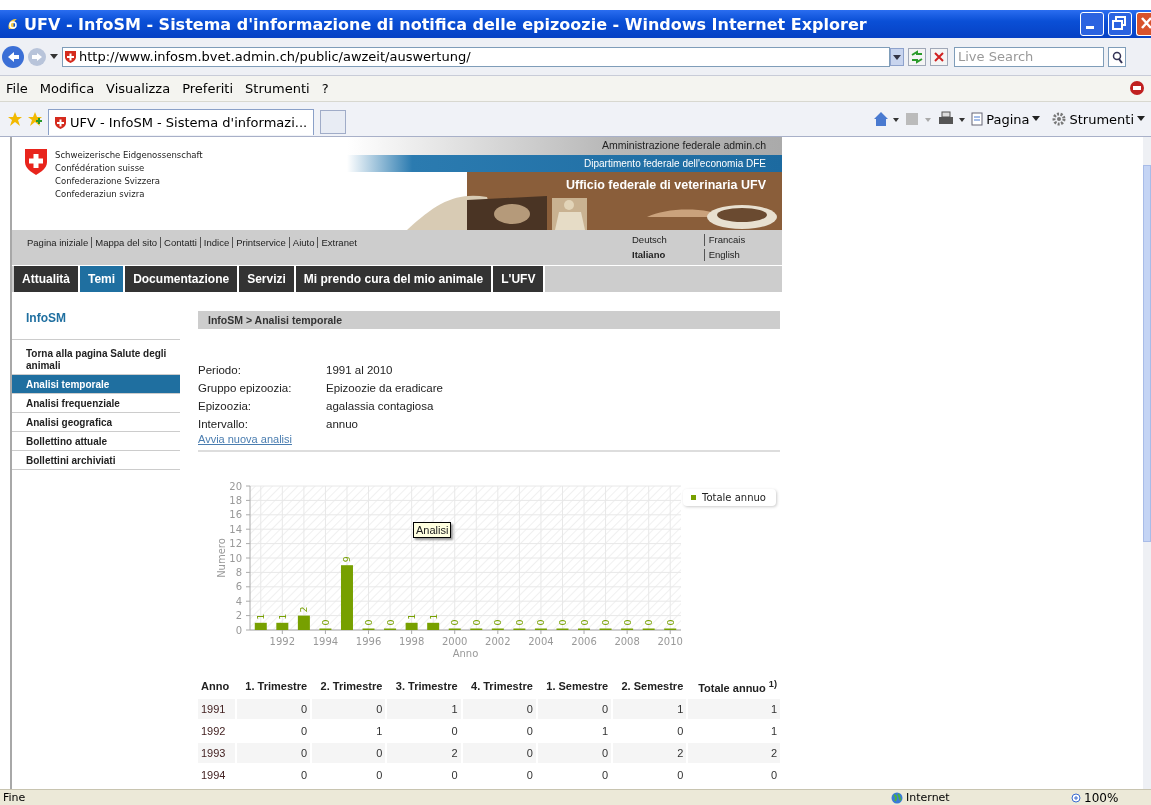 The image size is (1151, 805). Describe the element at coordinates (238, 630) in the screenshot. I see `axis-tick-label: 0` at that location.